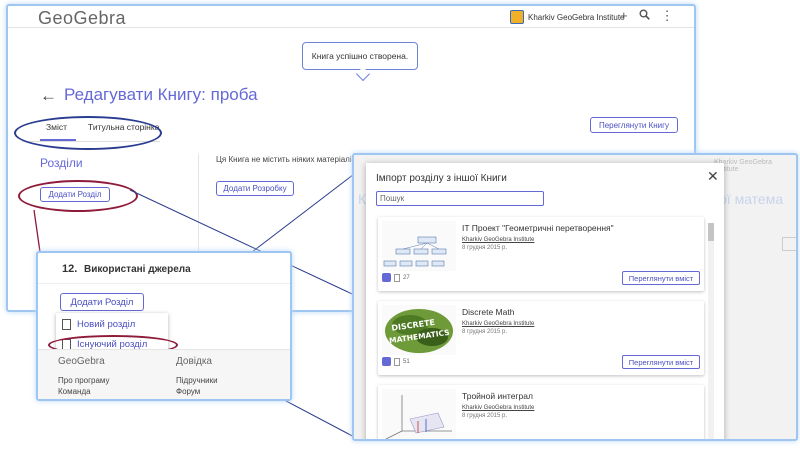 The width and height of the screenshot is (800, 449). I want to click on book-title: IT Проект "Геометричні перетворення", so click(538, 228).